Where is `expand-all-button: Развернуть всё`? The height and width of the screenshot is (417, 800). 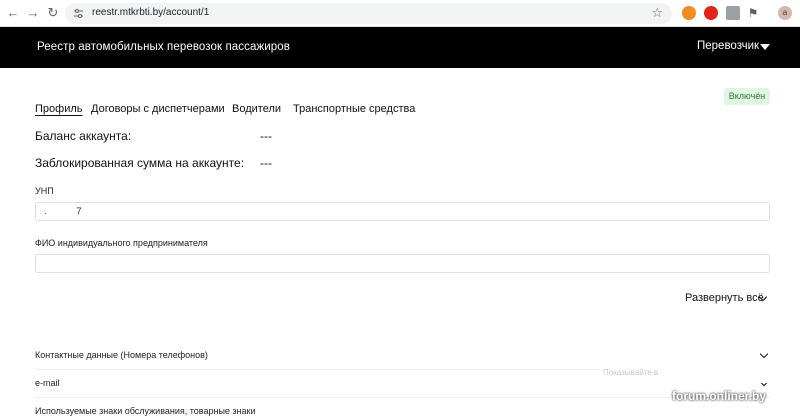 expand-all-button: Развернуть всё is located at coordinates (724, 298).